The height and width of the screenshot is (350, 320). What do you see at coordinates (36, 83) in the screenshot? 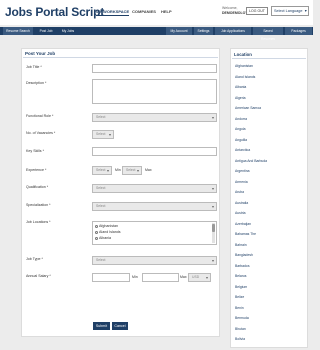
I see `description-label: Description *` at bounding box center [36, 83].